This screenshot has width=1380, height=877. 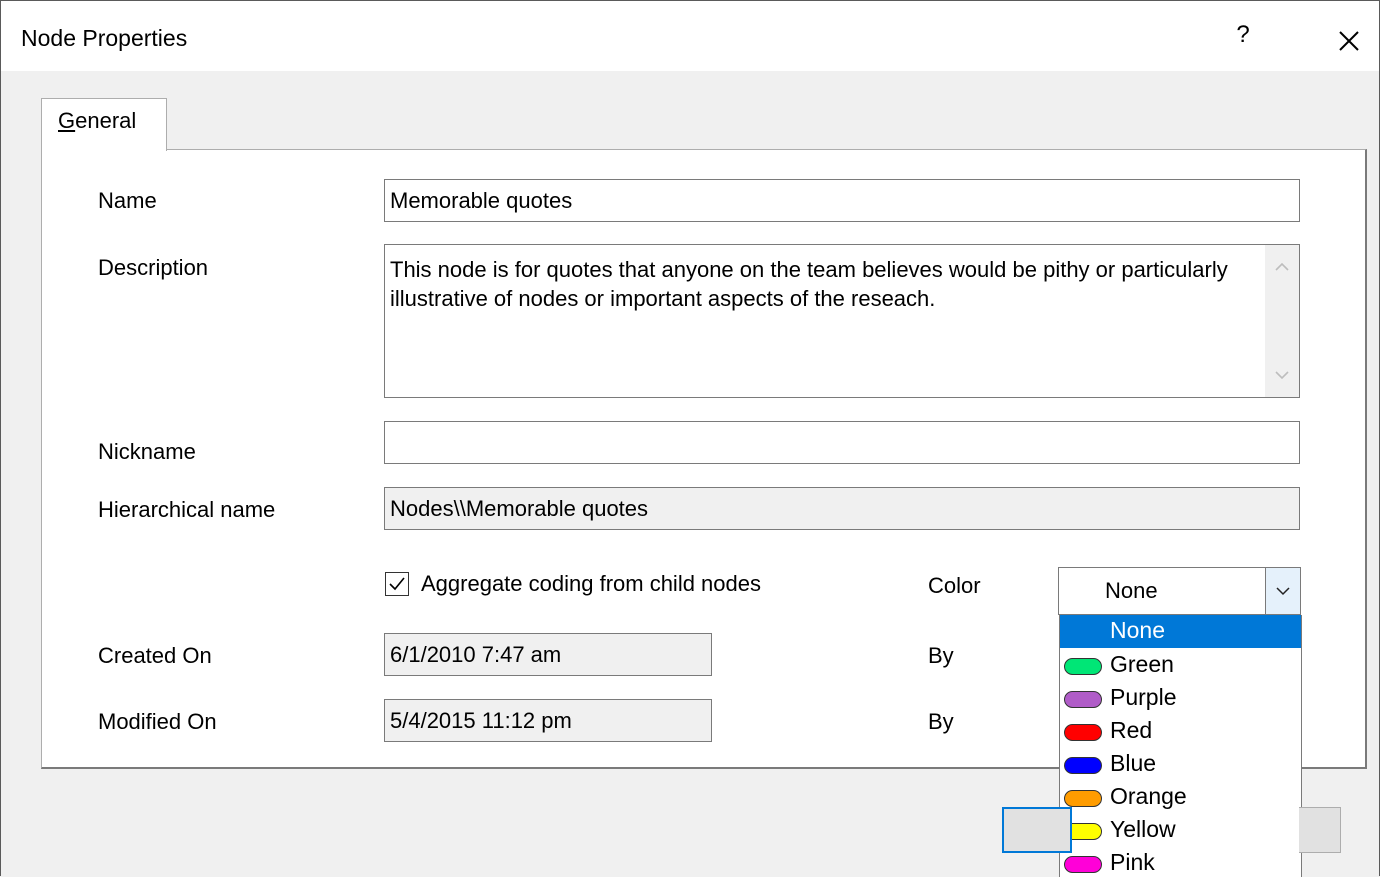 I want to click on color-option-label: Green, so click(x=1142, y=664).